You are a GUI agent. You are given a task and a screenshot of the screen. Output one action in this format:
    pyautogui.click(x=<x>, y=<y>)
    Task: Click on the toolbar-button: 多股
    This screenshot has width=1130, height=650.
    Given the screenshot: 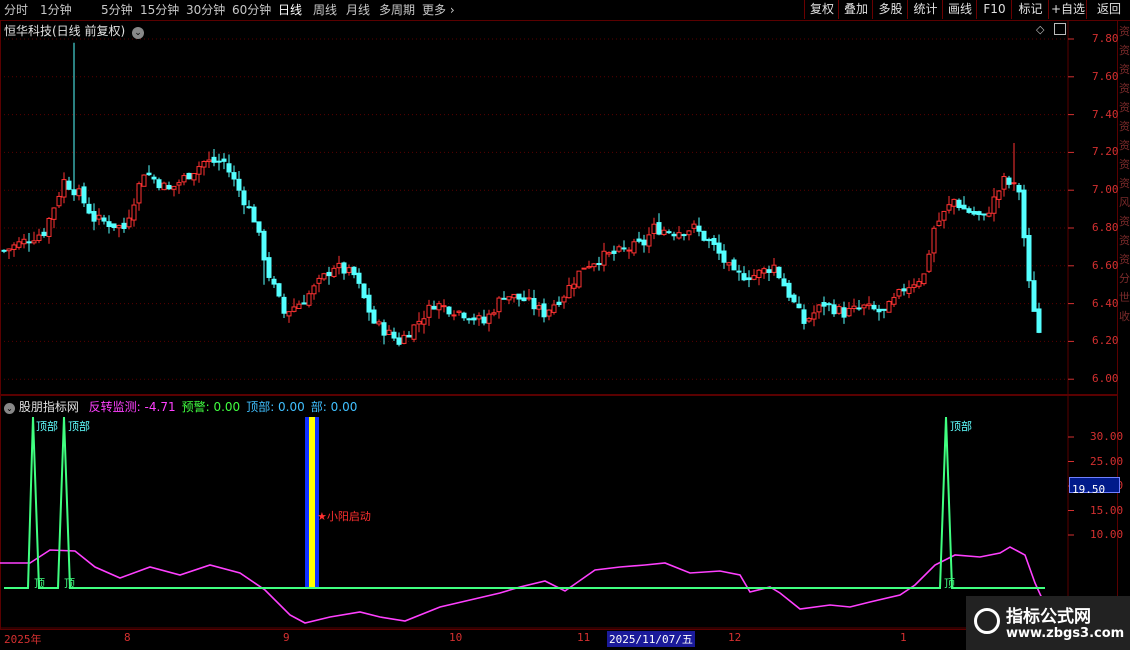 What is the action you would take?
    pyautogui.click(x=890, y=9)
    